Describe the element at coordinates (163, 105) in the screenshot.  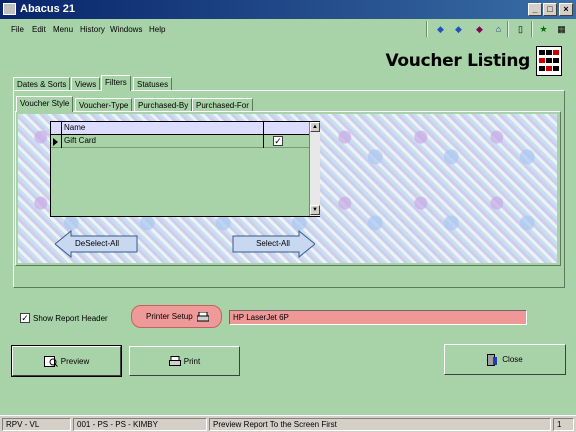
I see `subtab-purchased-by: Purchased-By` at that location.